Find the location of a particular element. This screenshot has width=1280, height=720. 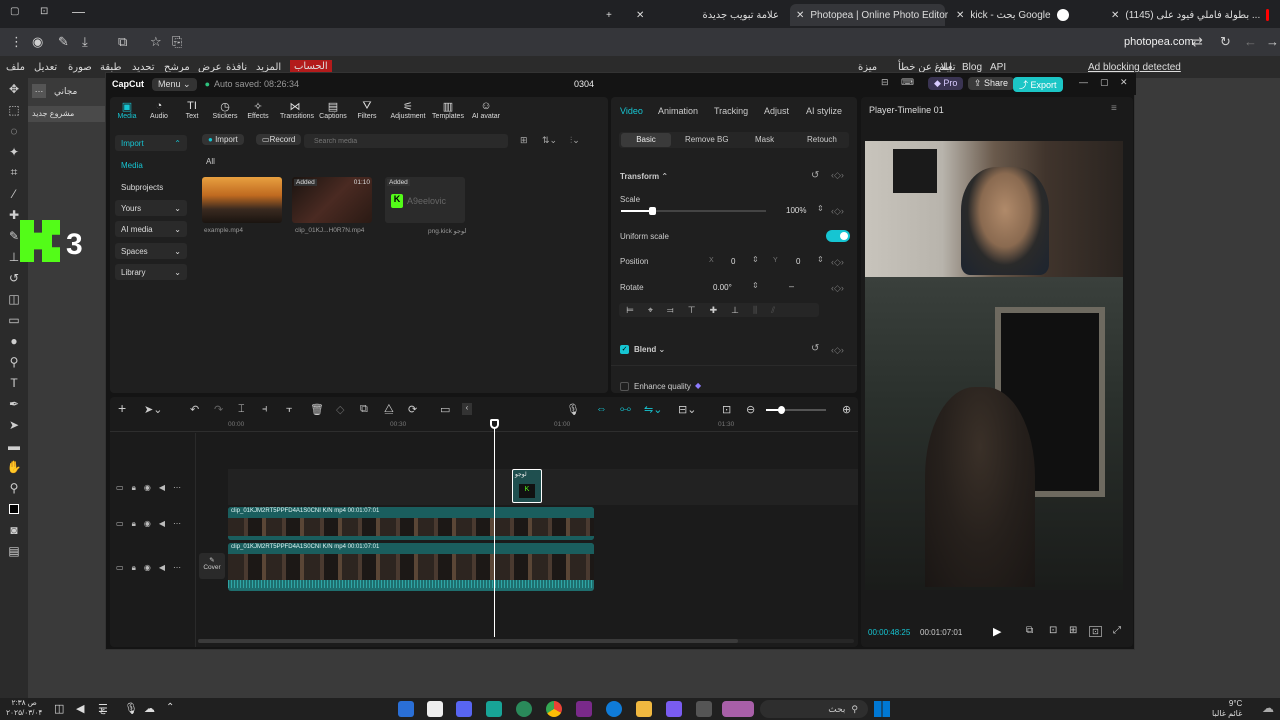

notification-icon: ◫ is located at coordinates (59, 708).